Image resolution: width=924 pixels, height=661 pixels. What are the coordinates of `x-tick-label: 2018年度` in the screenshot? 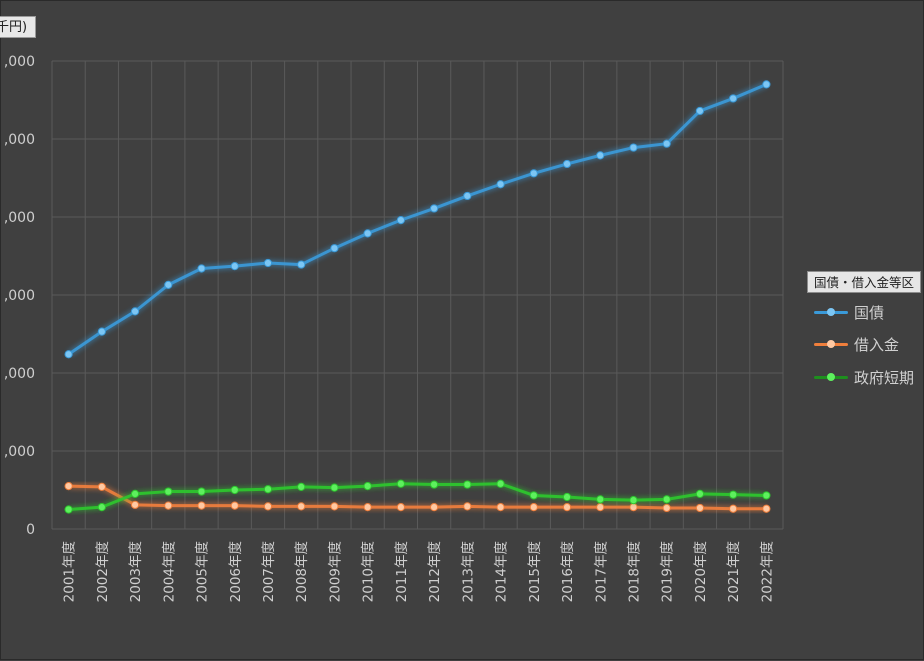 It's located at (634, 571).